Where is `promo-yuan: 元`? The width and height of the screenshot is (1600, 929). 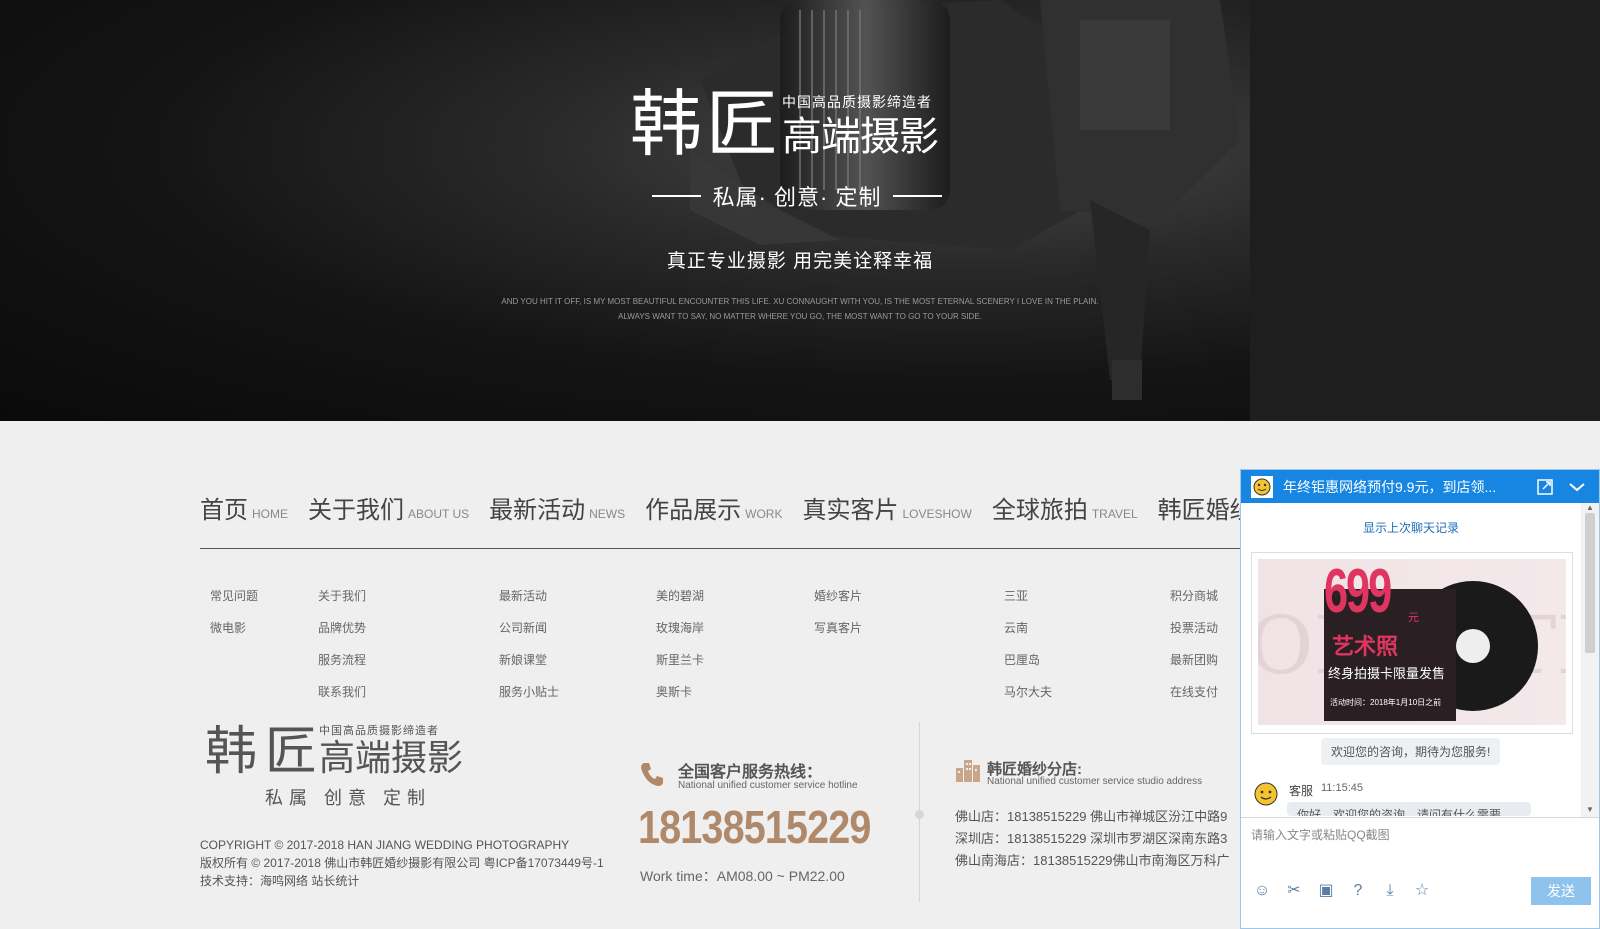 promo-yuan: 元 is located at coordinates (1413, 618).